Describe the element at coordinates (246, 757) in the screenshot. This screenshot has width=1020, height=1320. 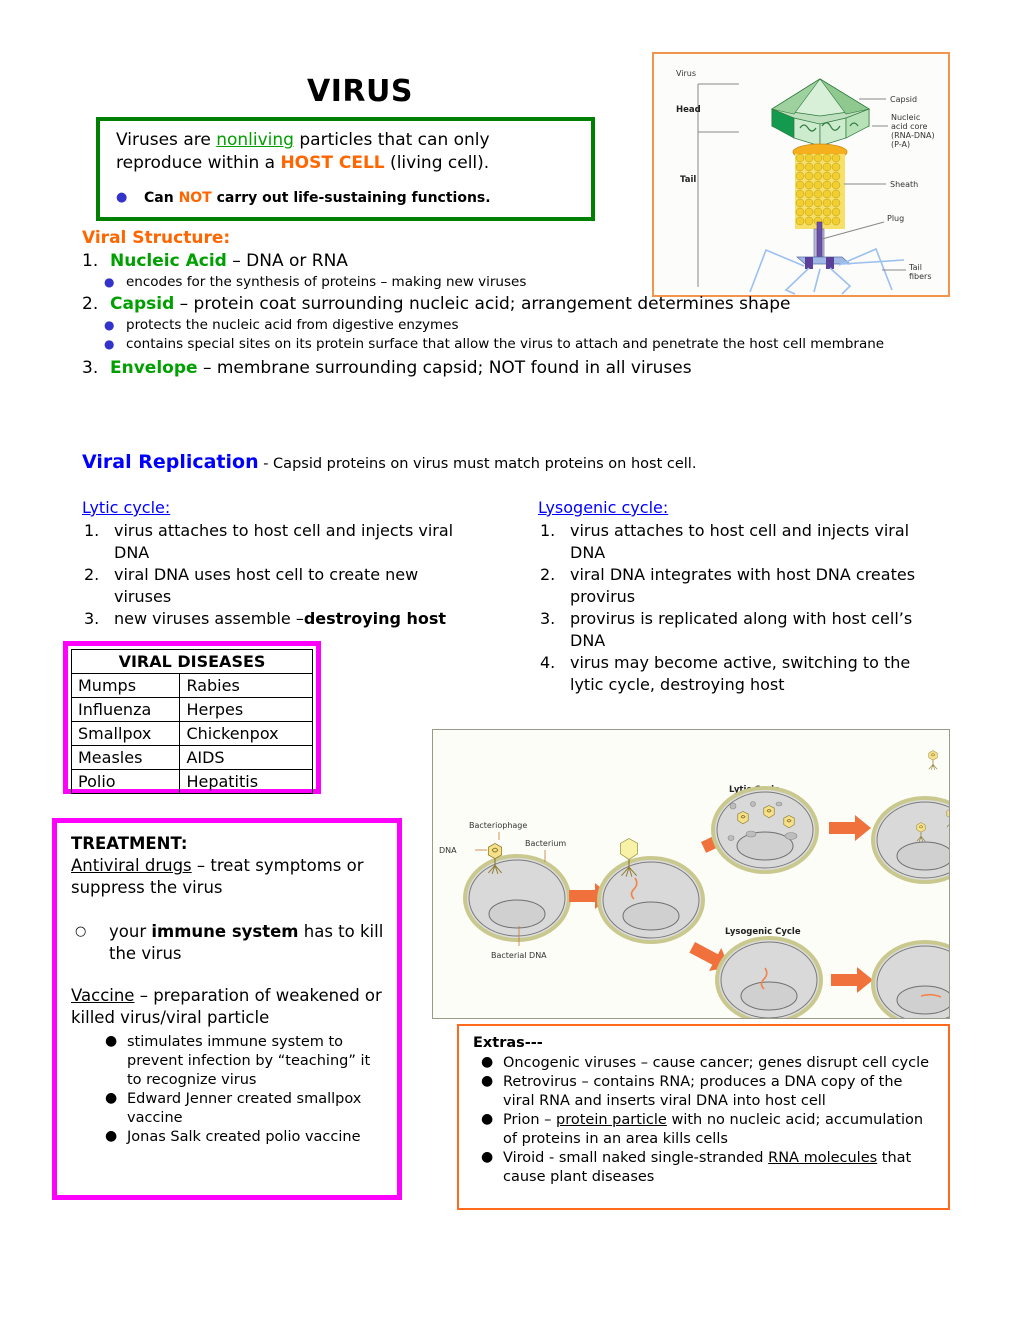
I see `disease-cell: AIDS` at that location.